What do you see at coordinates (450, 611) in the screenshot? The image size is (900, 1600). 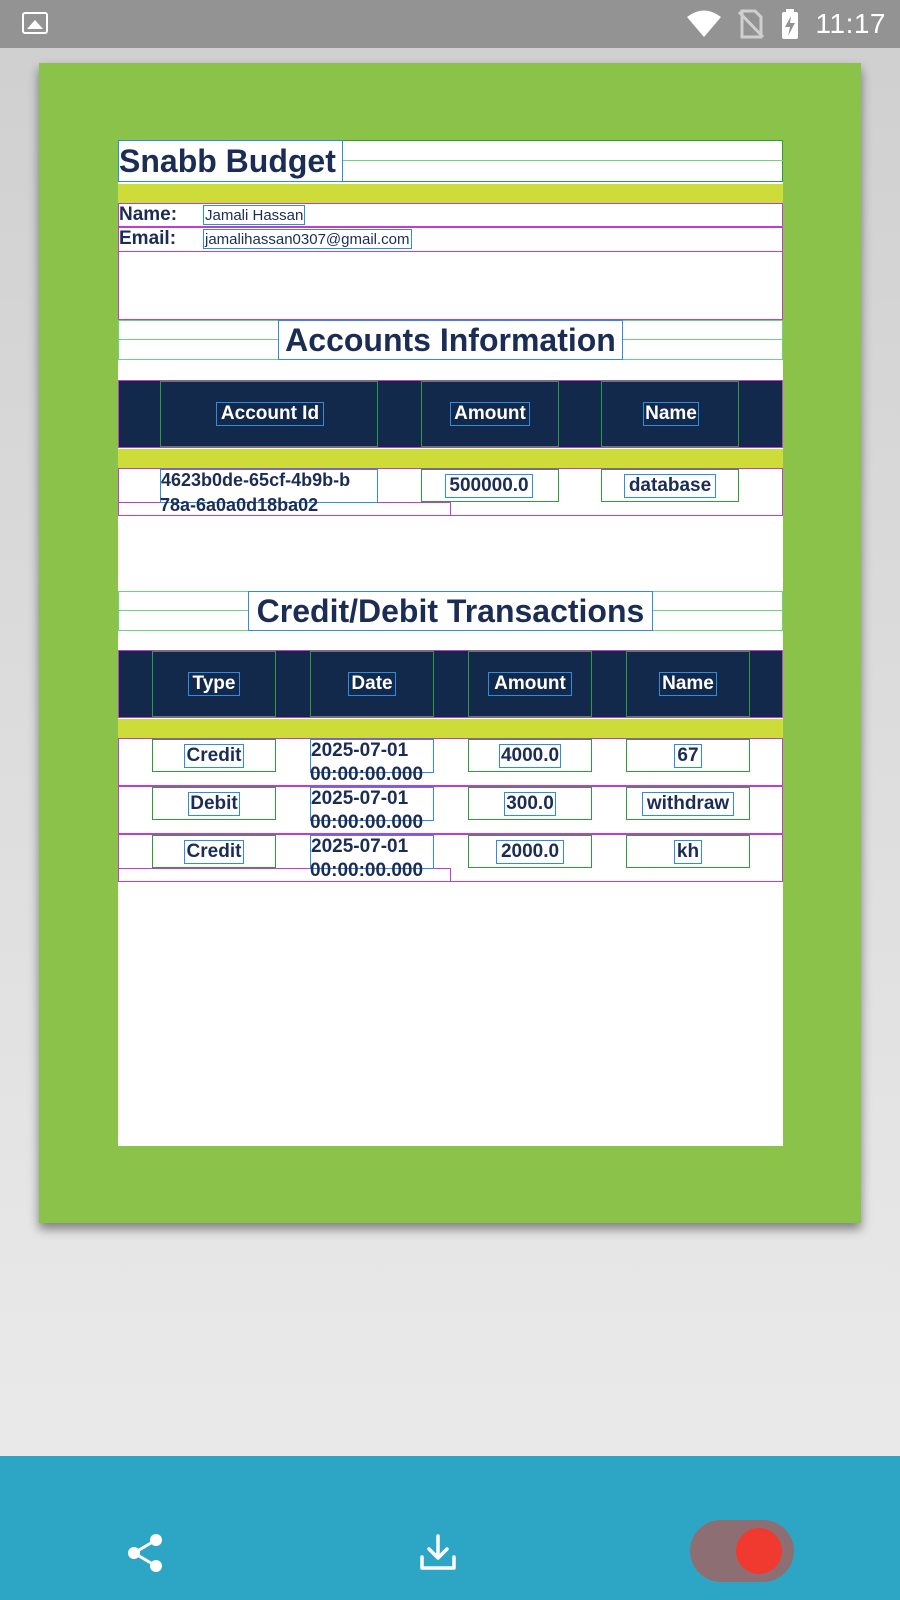 I see `transactions-heading: Credit/Debit Transactions` at bounding box center [450, 611].